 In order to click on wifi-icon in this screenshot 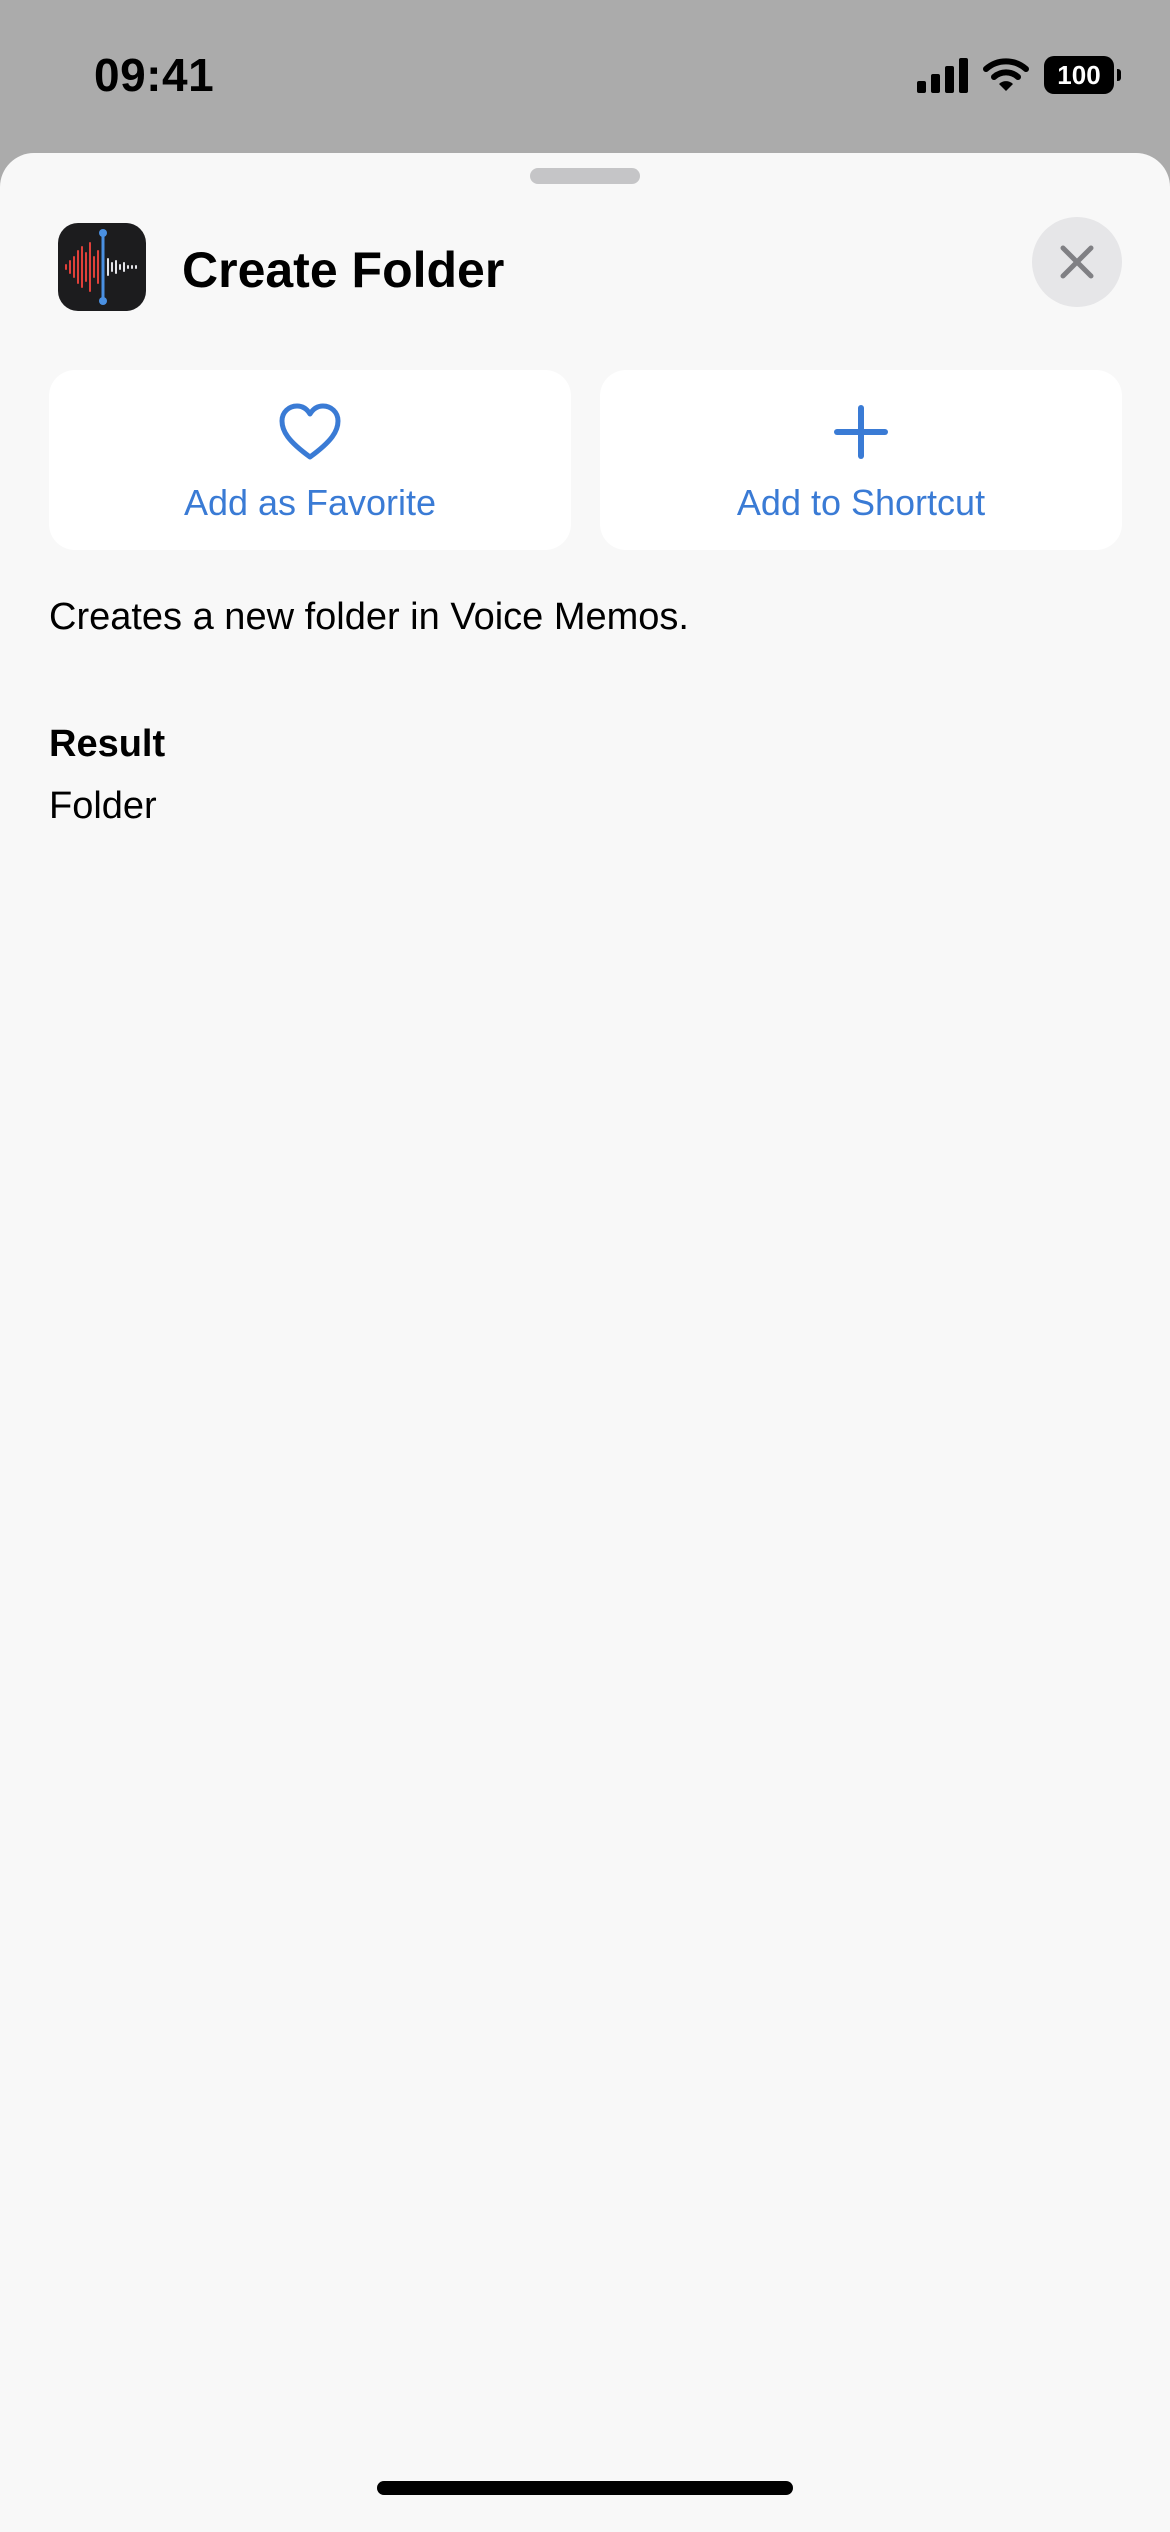, I will do `click(1006, 74)`.